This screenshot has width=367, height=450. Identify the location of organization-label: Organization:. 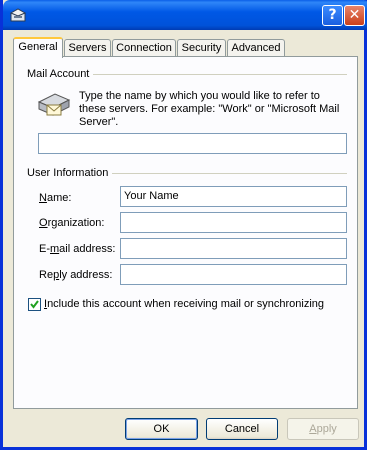
(72, 223).